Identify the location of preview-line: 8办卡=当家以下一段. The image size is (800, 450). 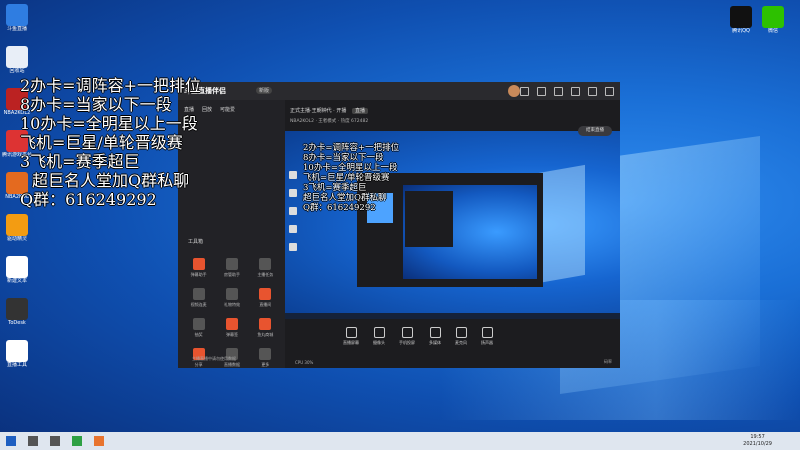
(343, 158).